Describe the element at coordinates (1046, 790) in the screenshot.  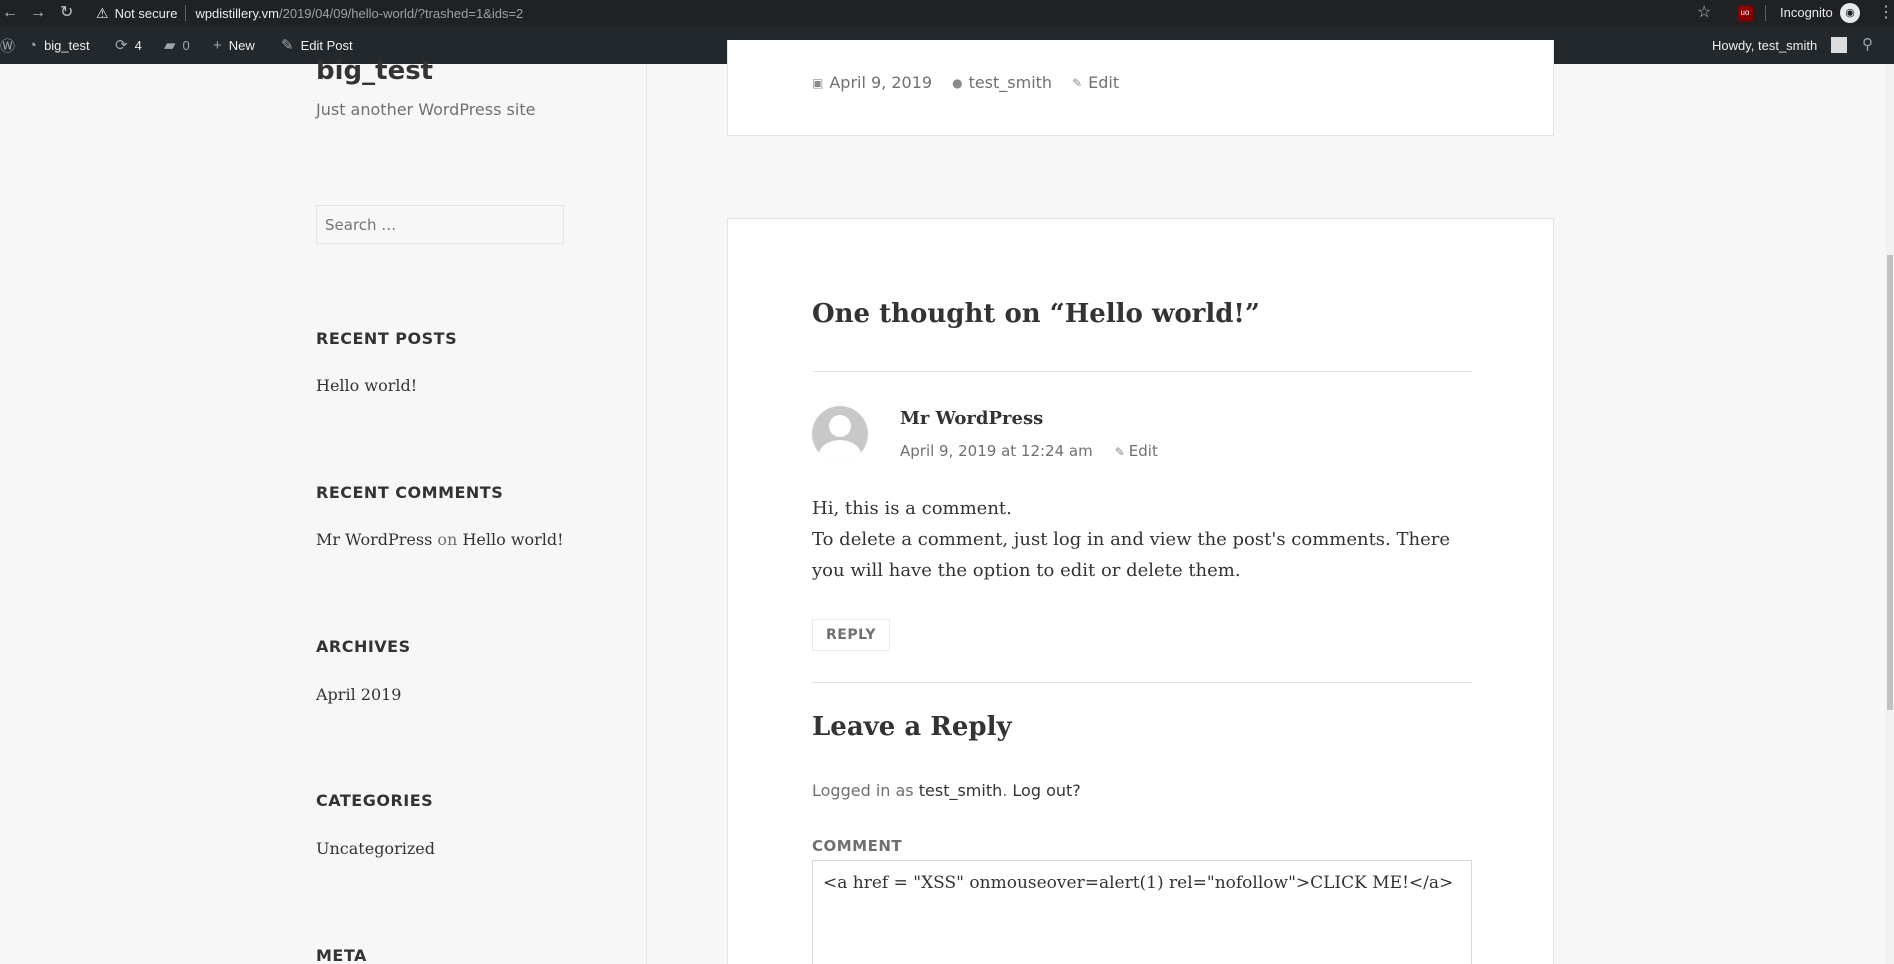
I see `logout-link: Log out?` at that location.